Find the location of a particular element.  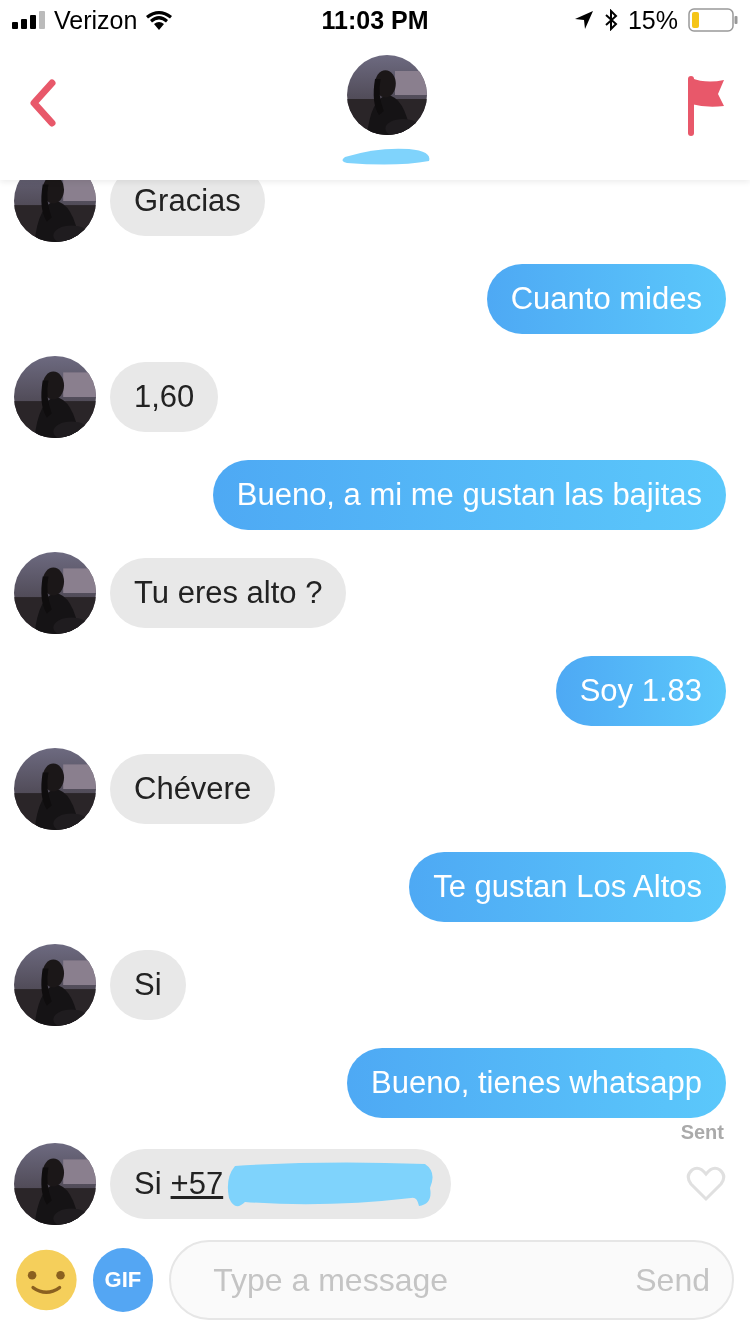

message-text: Gracias is located at coordinates (187, 201).